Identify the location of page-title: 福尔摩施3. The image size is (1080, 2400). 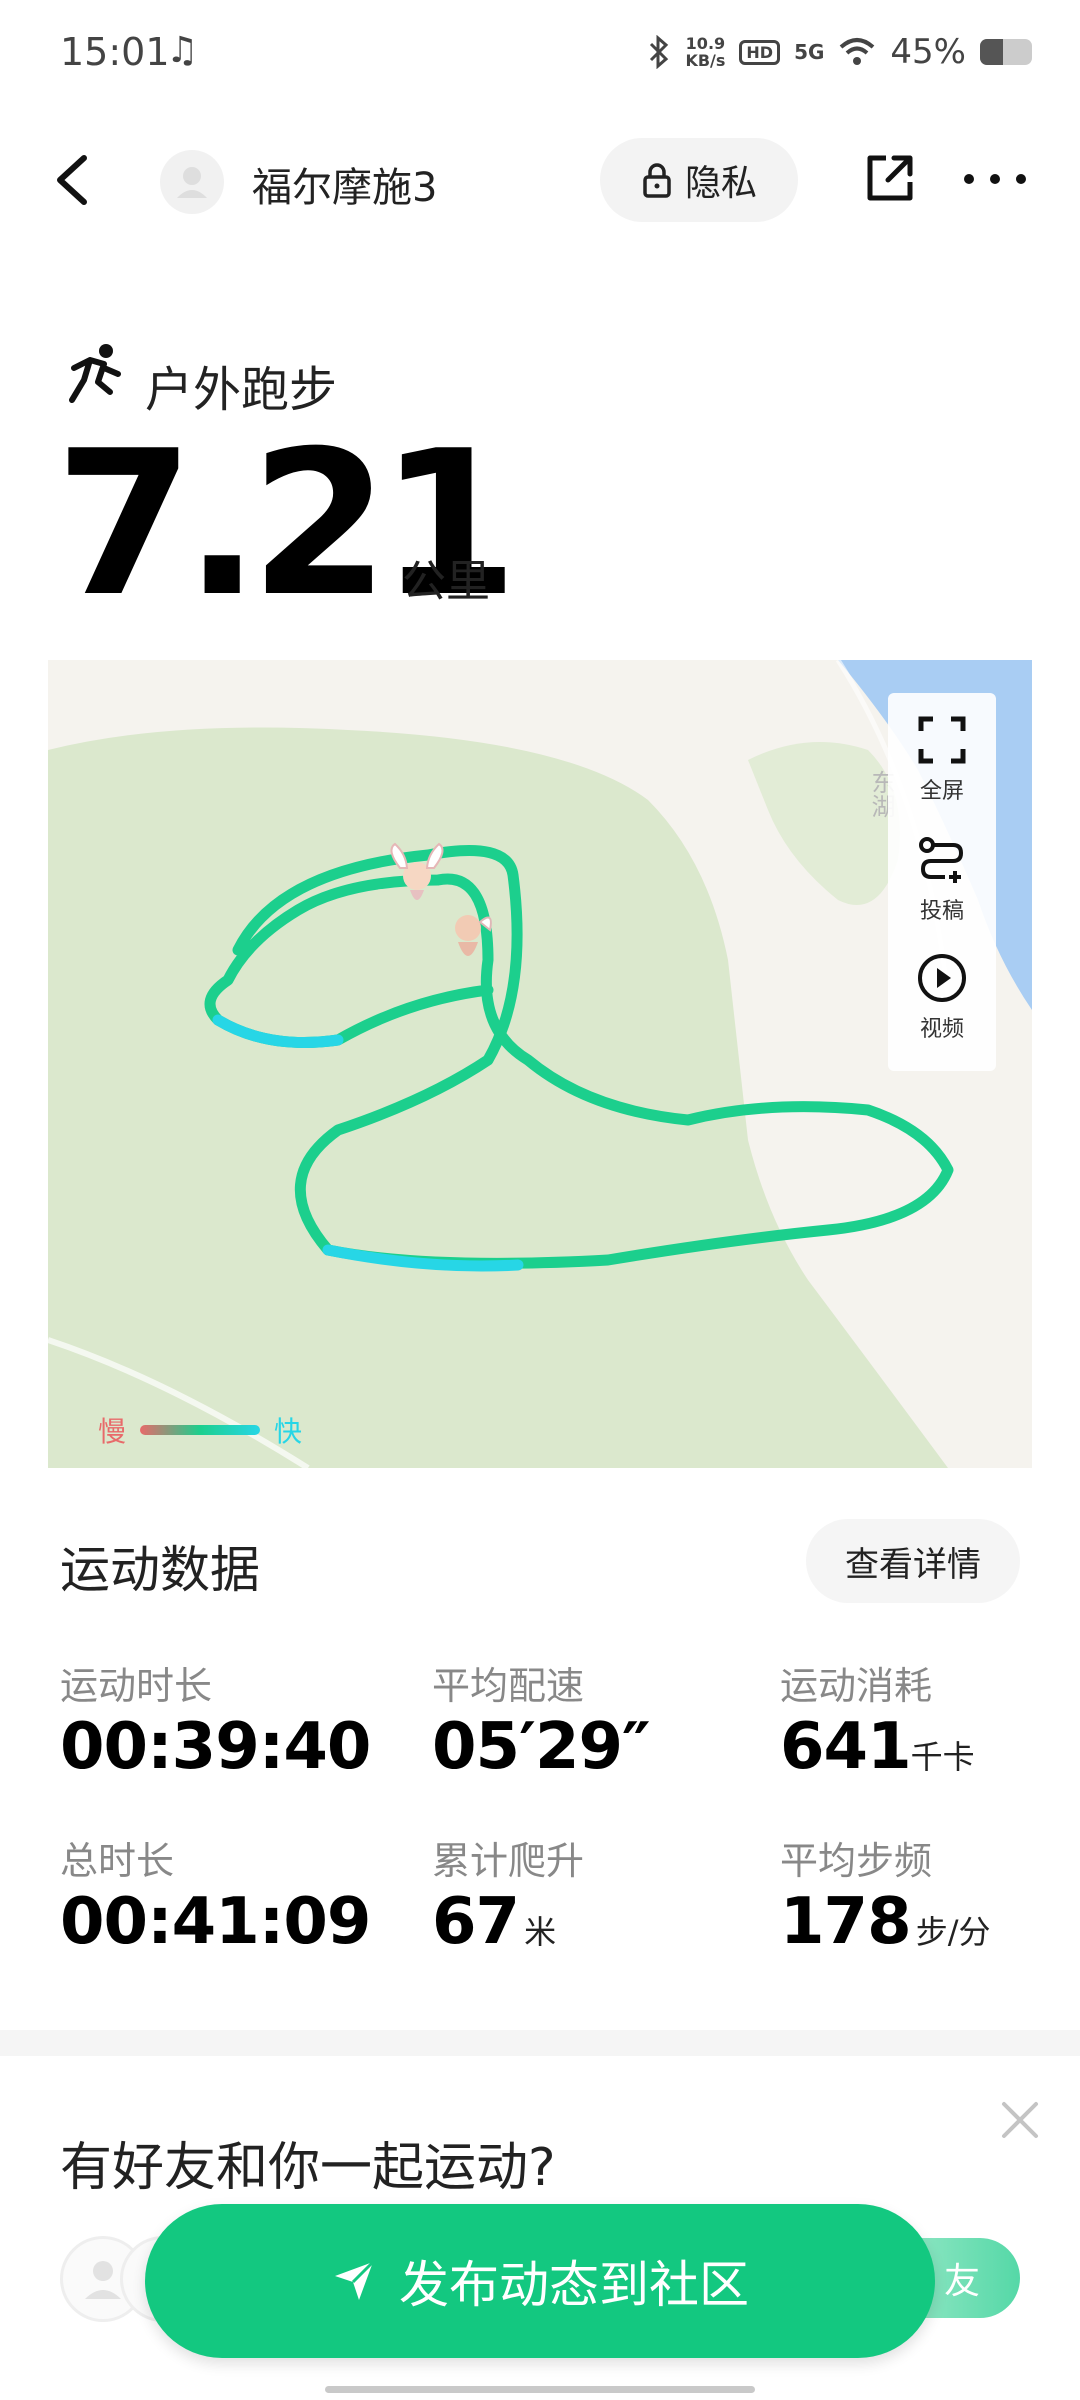
(345, 188).